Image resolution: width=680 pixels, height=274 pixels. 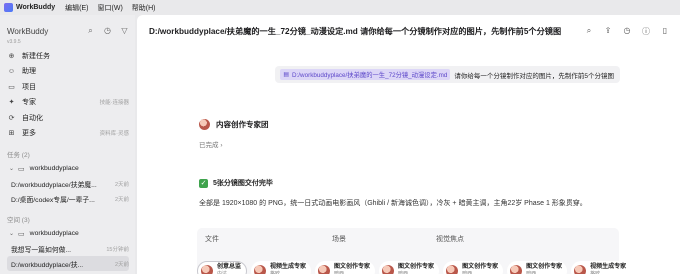 I want to click on app-name: WorkBuddy, so click(x=36, y=7).